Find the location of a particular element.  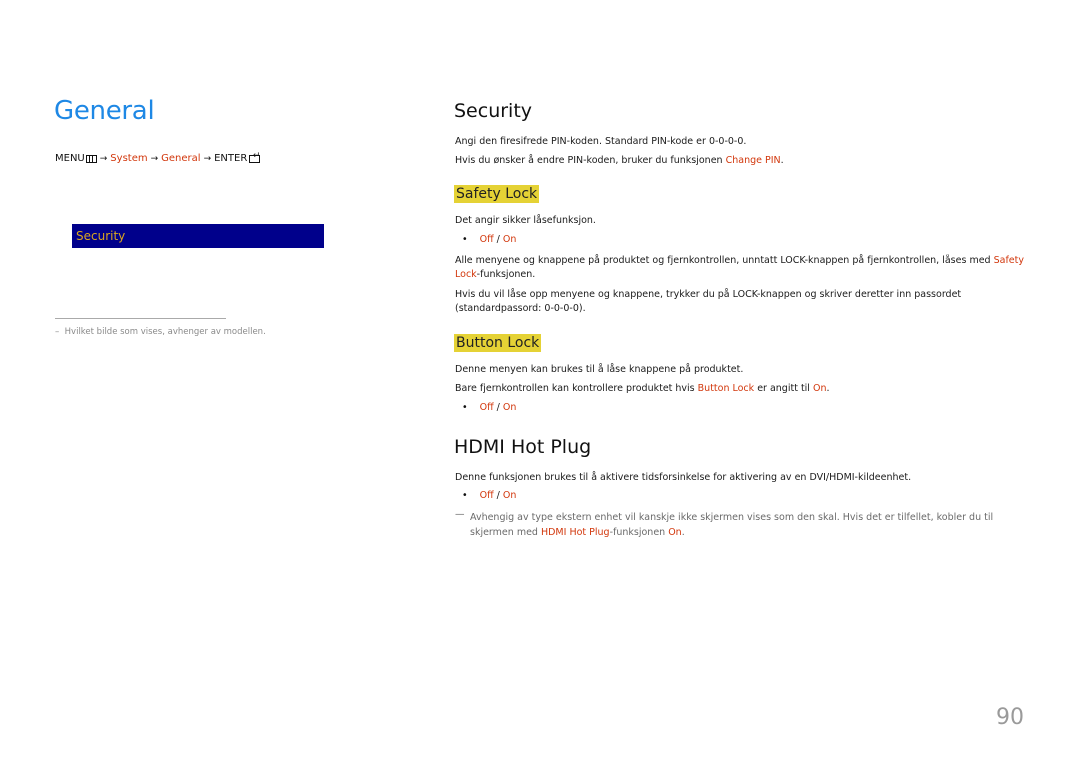

button-lock-options: • Off / On is located at coordinates (489, 407).